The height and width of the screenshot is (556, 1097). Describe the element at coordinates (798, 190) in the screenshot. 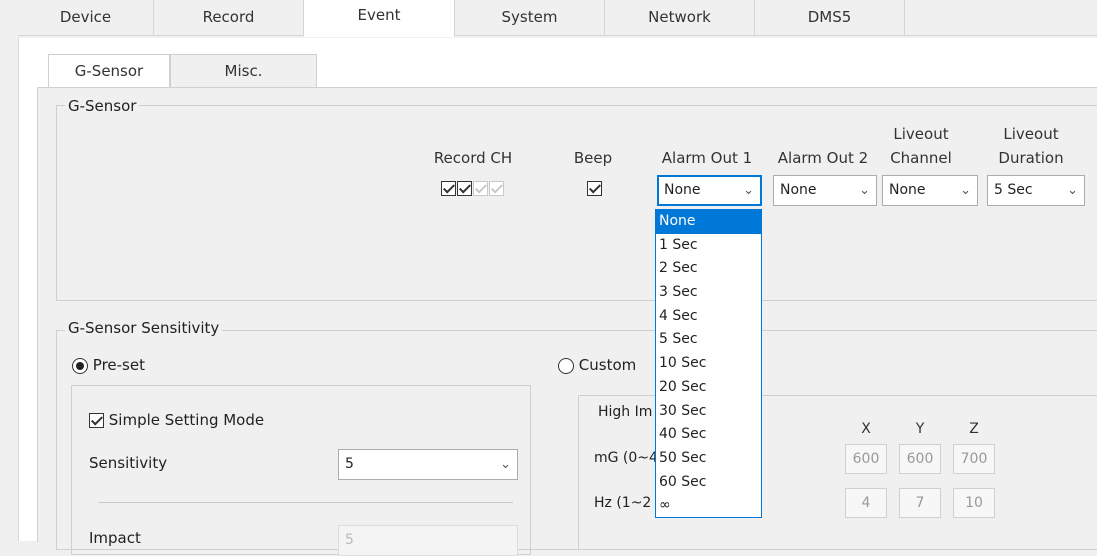

I see `alarm-out-2-value: None` at that location.